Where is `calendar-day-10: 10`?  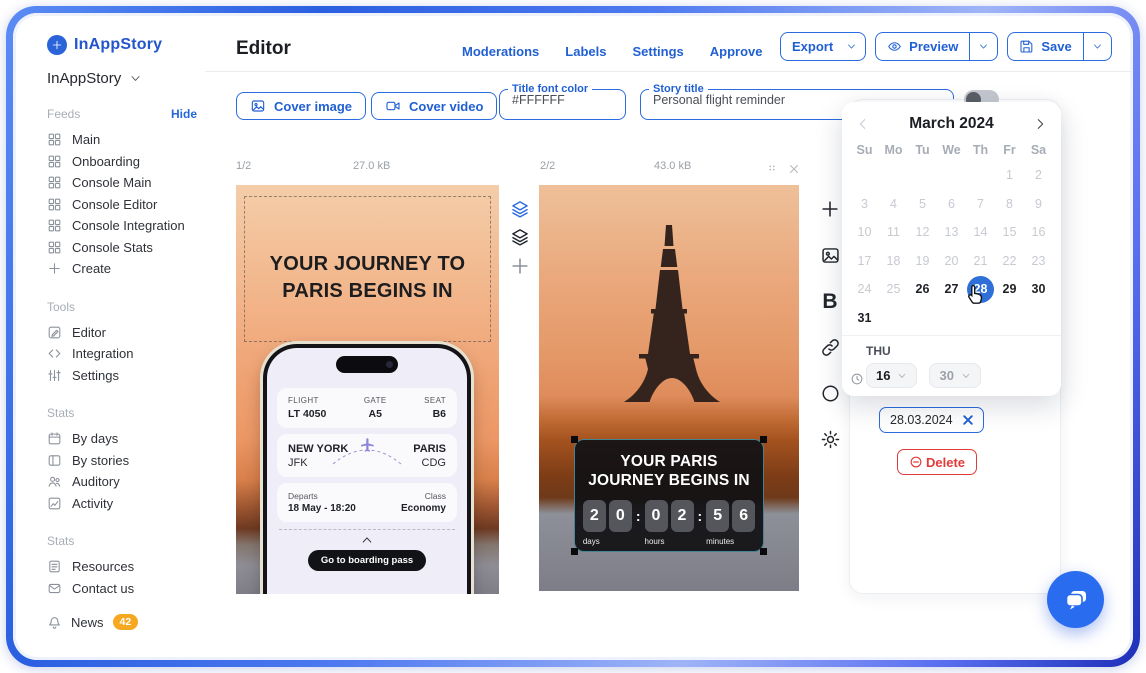 calendar-day-10: 10 is located at coordinates (864, 232).